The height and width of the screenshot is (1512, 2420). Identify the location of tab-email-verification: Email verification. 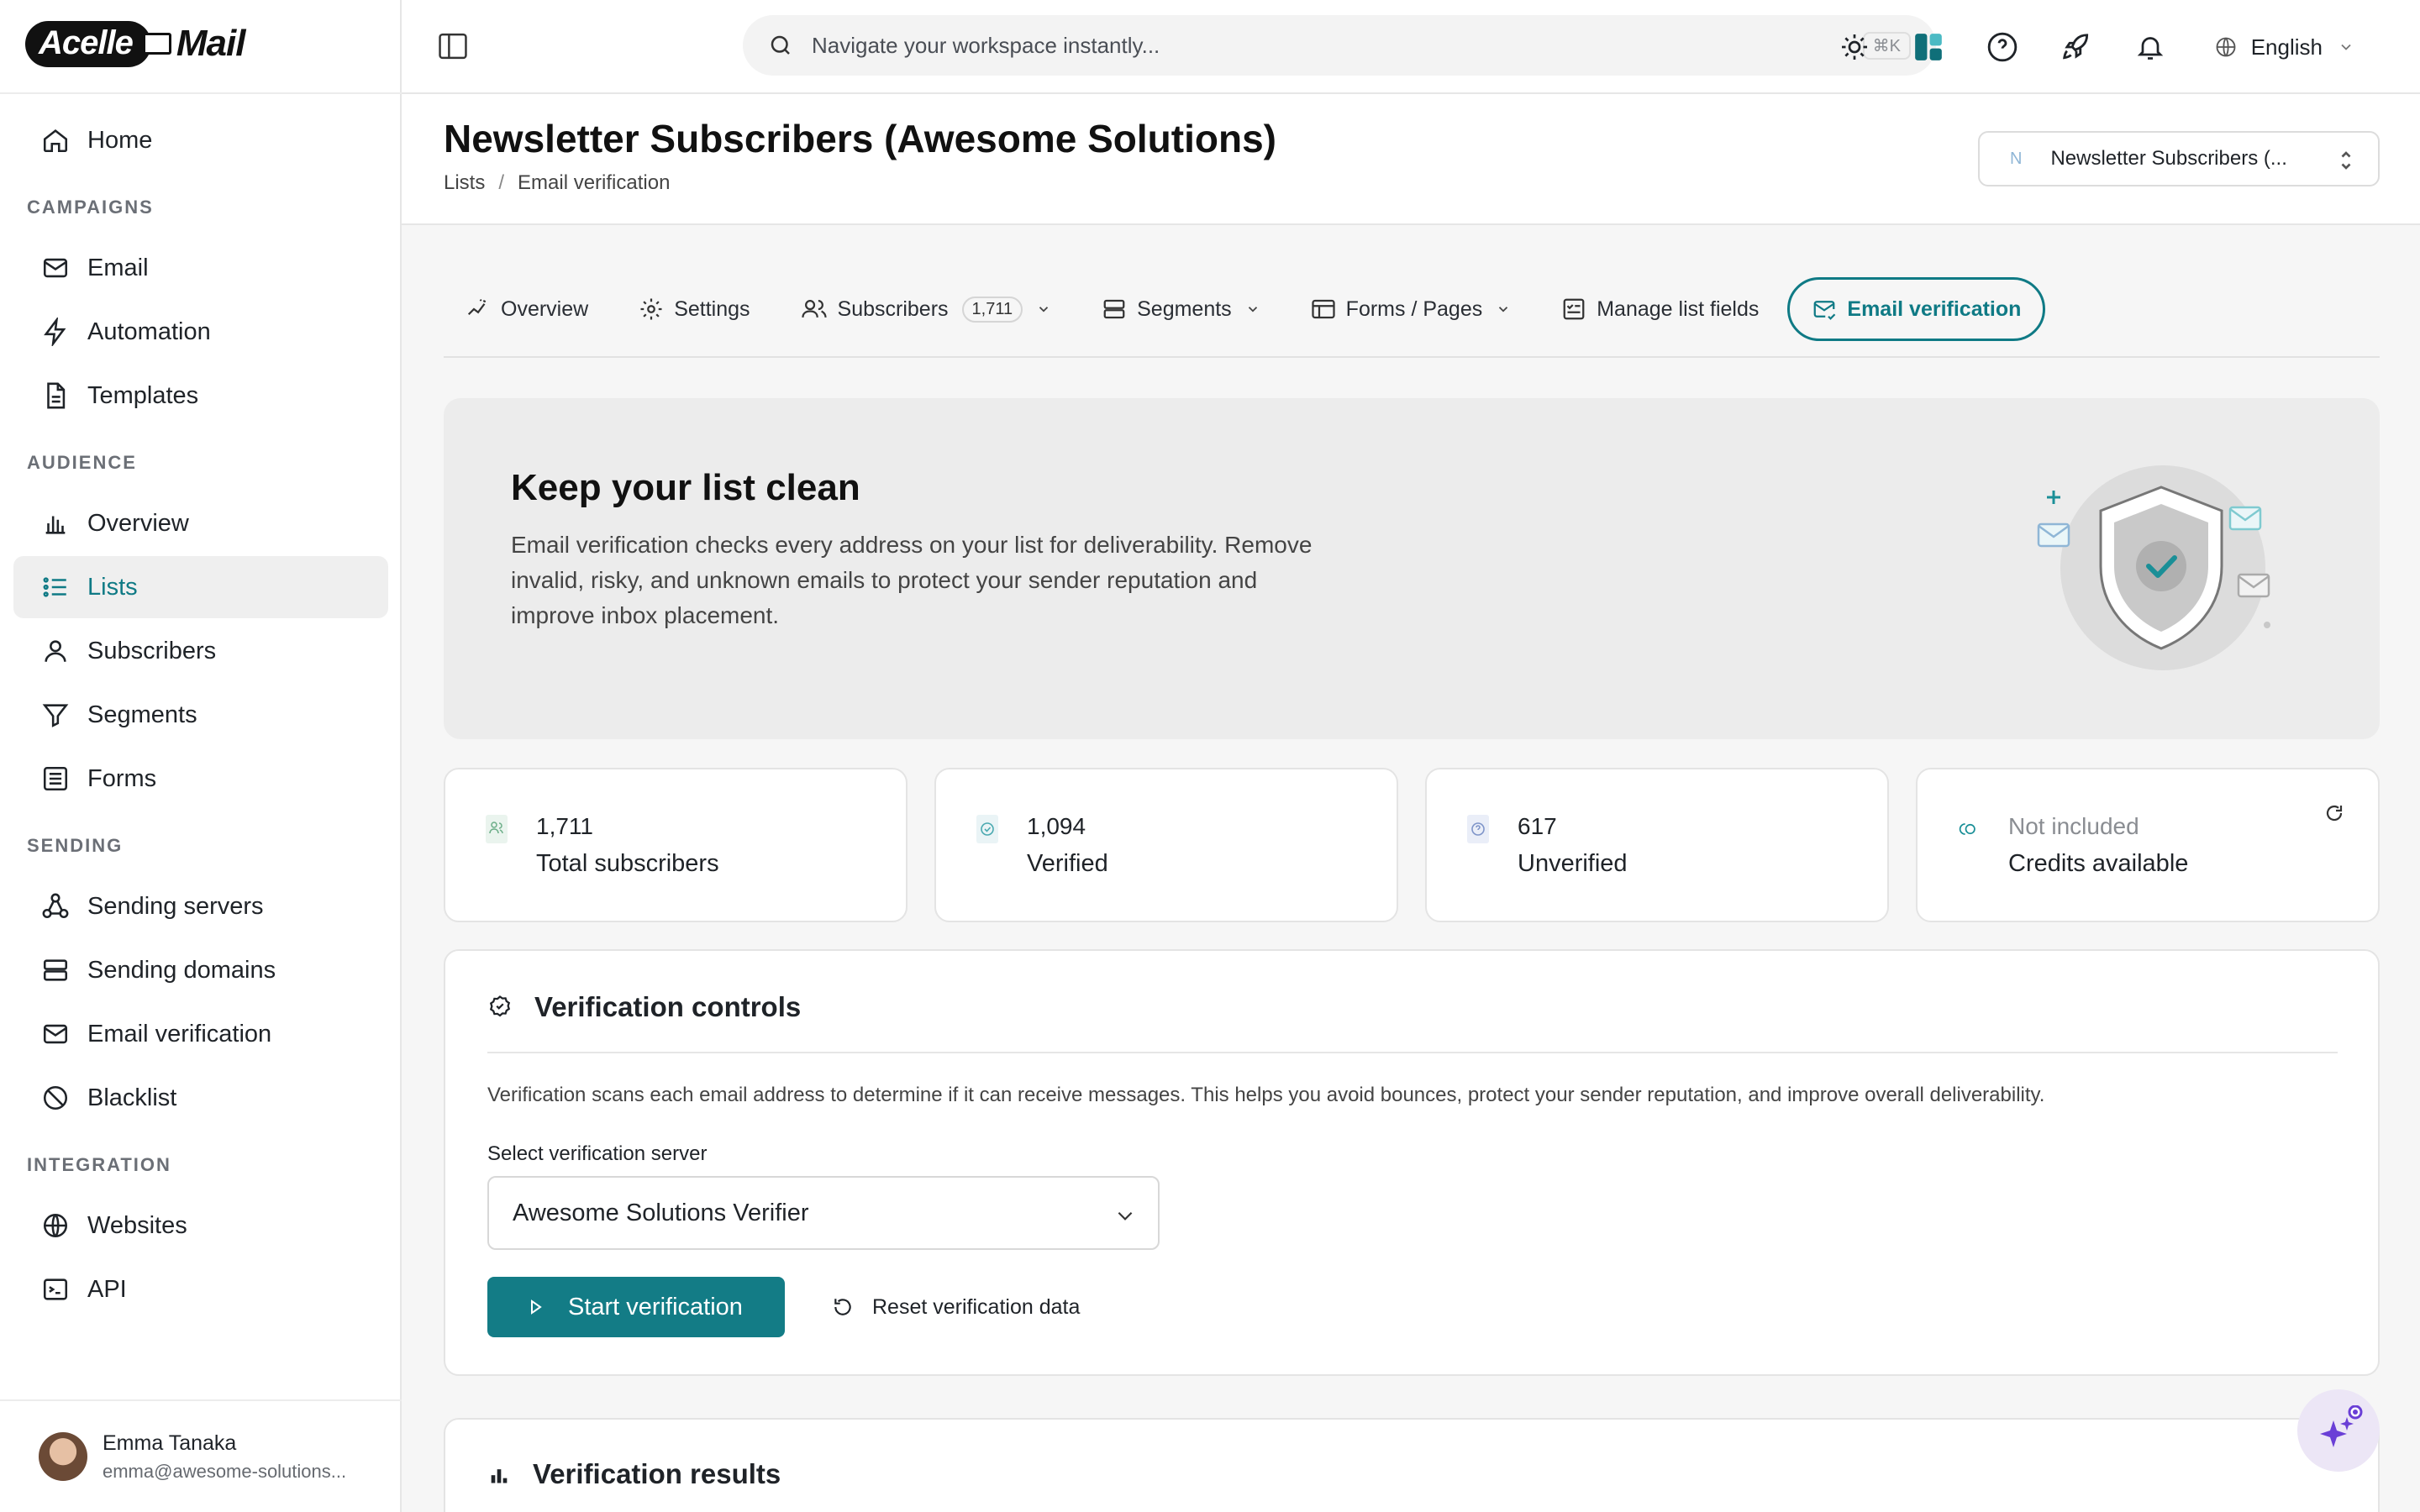
(1917, 309).